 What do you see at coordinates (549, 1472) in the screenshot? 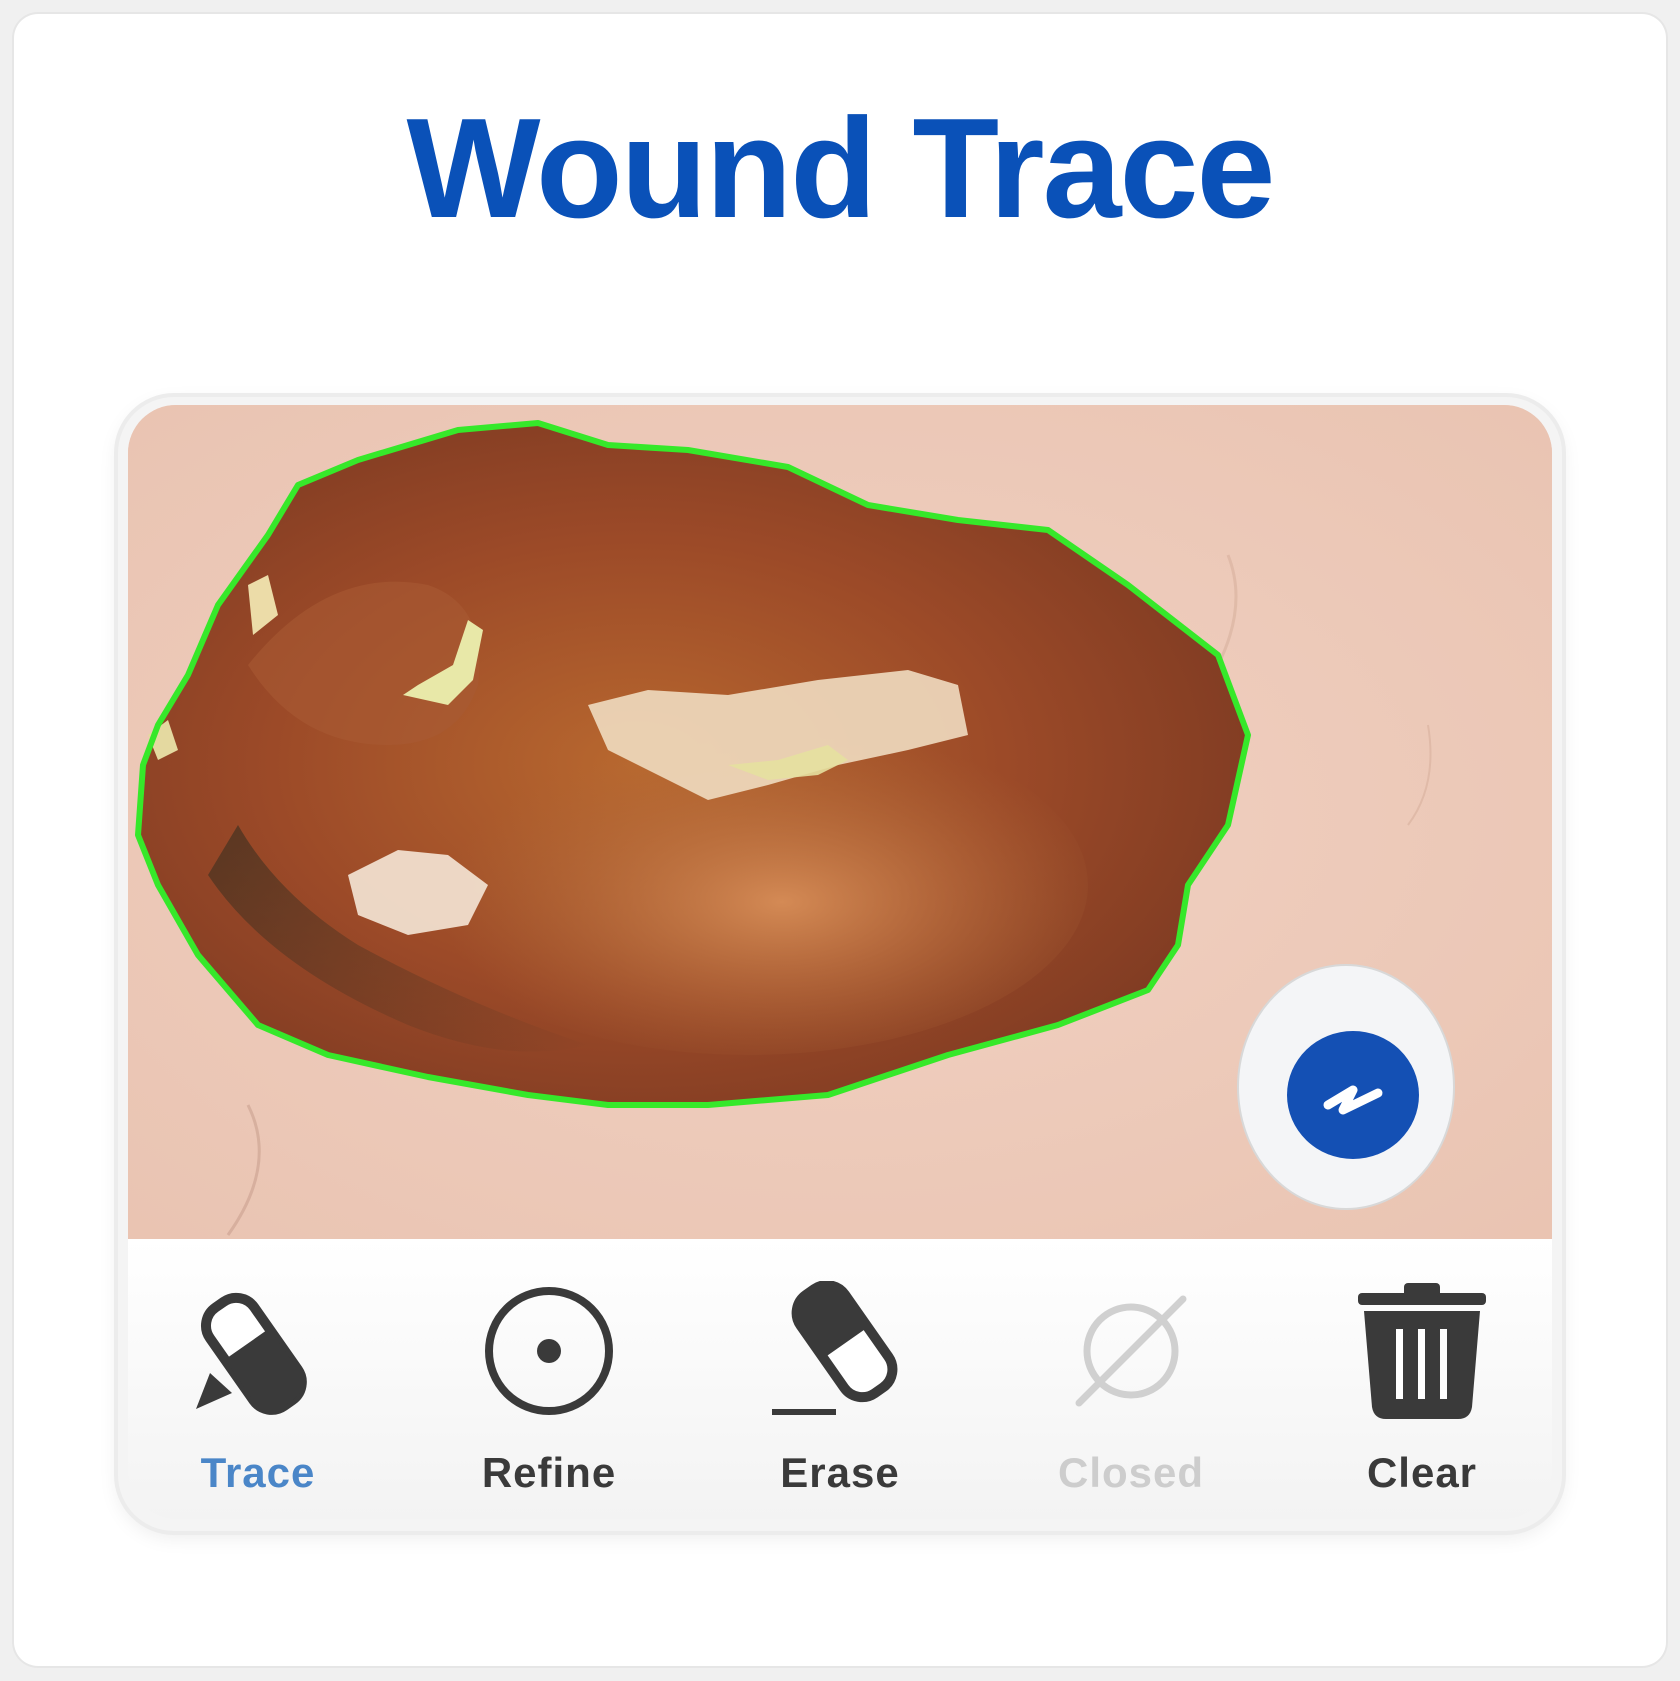
I see `refine-label: Refine` at bounding box center [549, 1472].